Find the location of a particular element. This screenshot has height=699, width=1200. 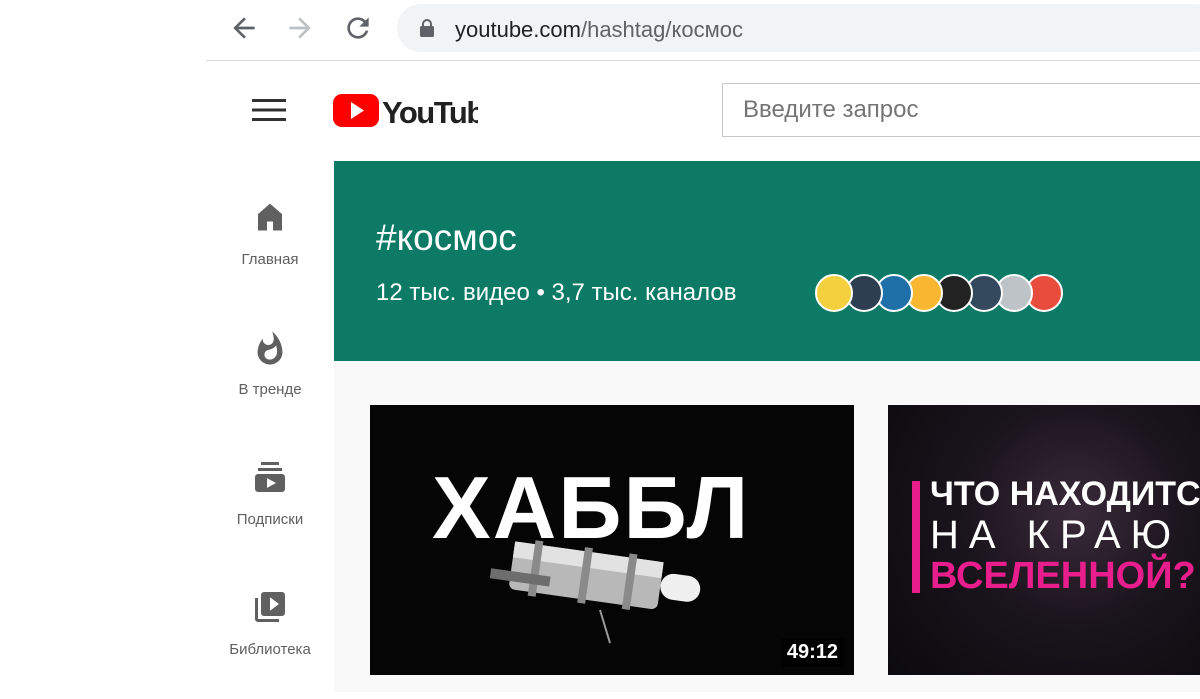

guide-item-subscriptions: Подписки is located at coordinates (270, 514).